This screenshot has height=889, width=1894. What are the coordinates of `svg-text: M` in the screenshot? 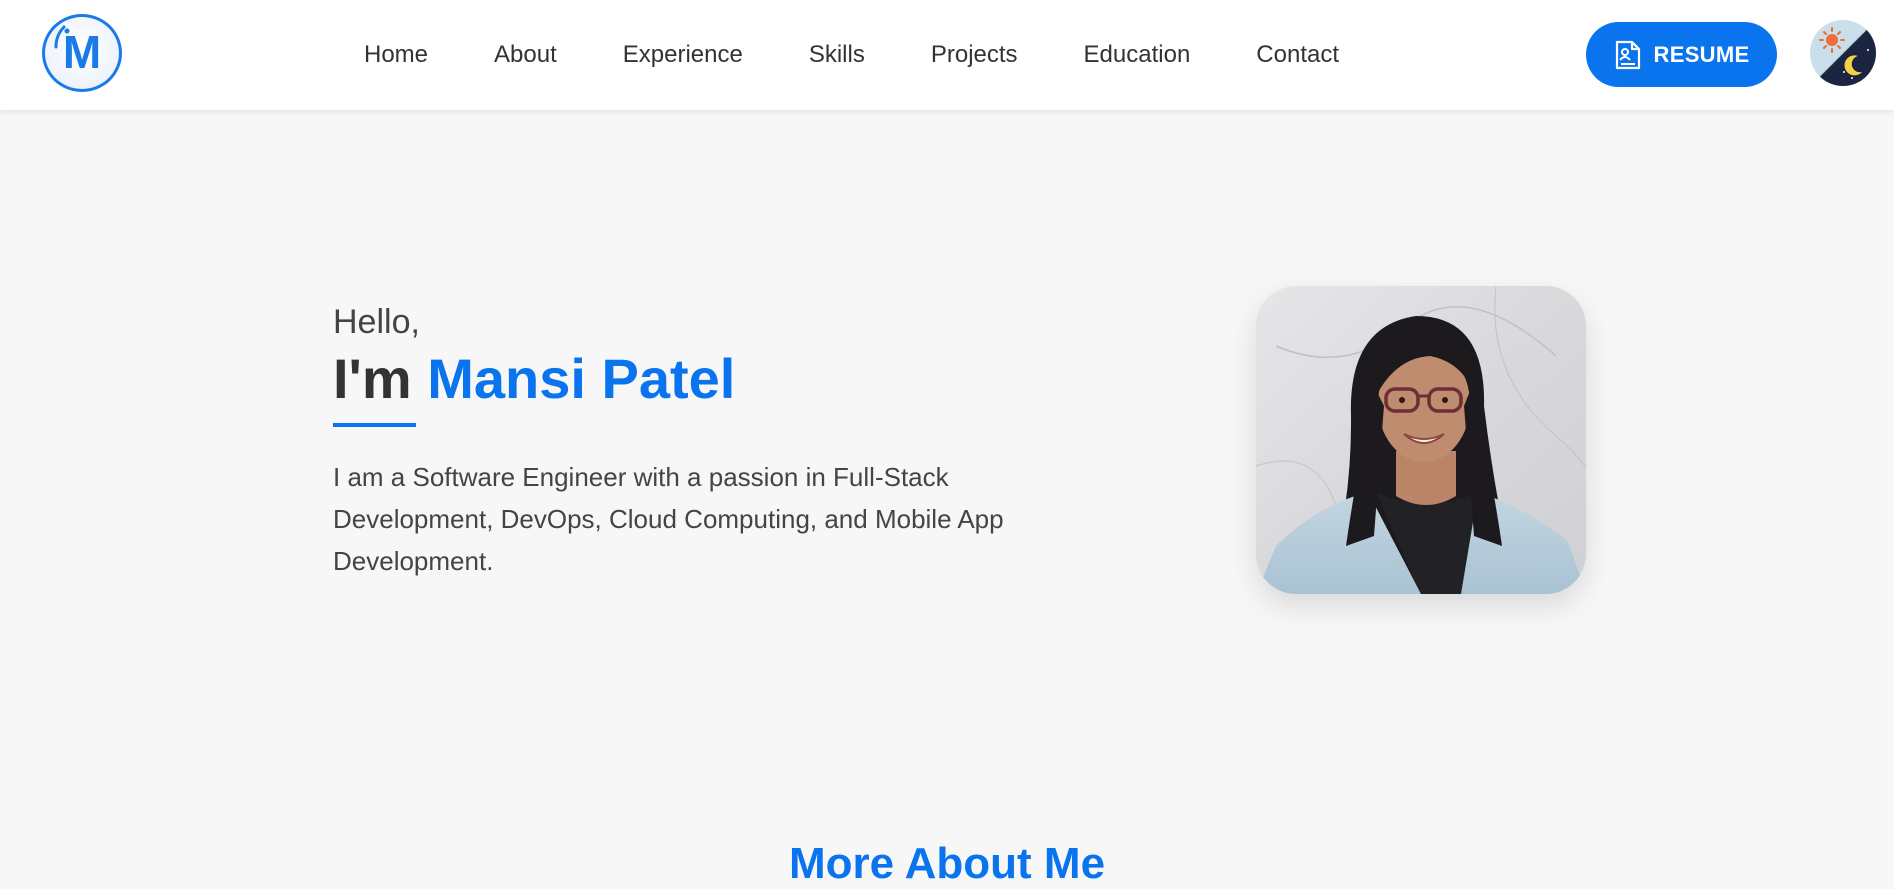 It's located at (82, 52).